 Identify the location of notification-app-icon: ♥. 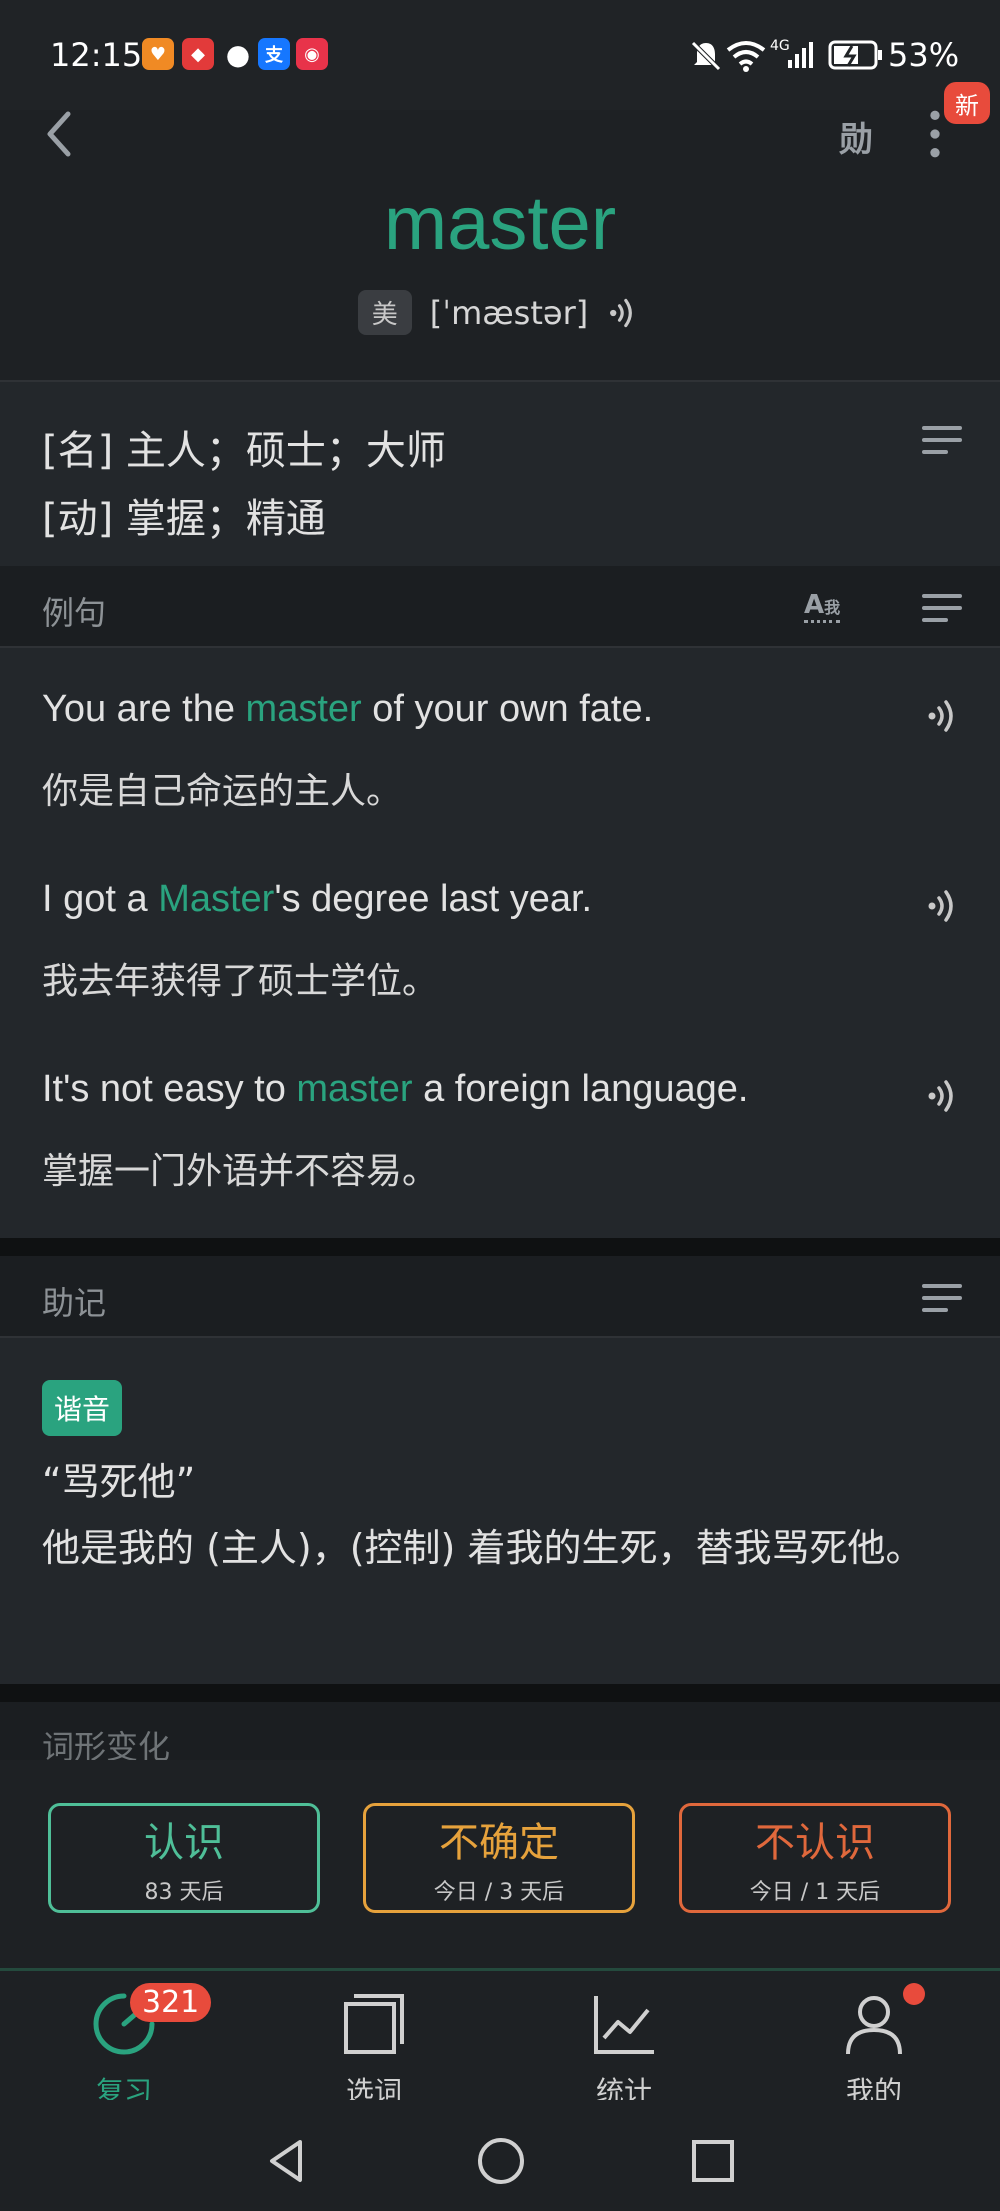
(158, 54).